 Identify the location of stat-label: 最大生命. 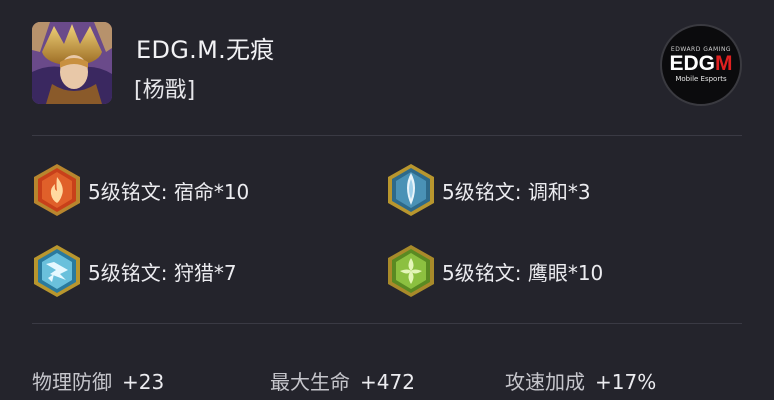
(310, 382).